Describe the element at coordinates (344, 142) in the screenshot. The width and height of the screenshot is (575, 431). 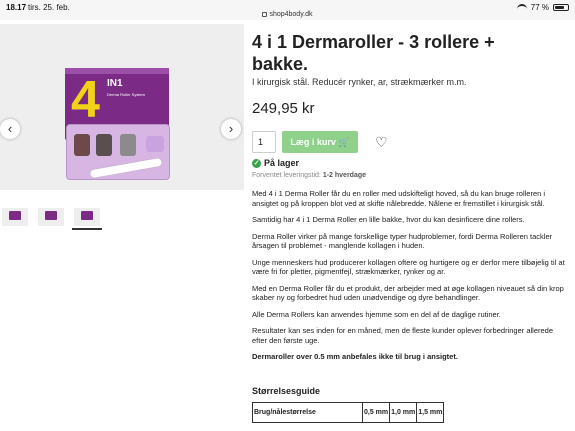
I see `cart-icon: 🛒` at that location.